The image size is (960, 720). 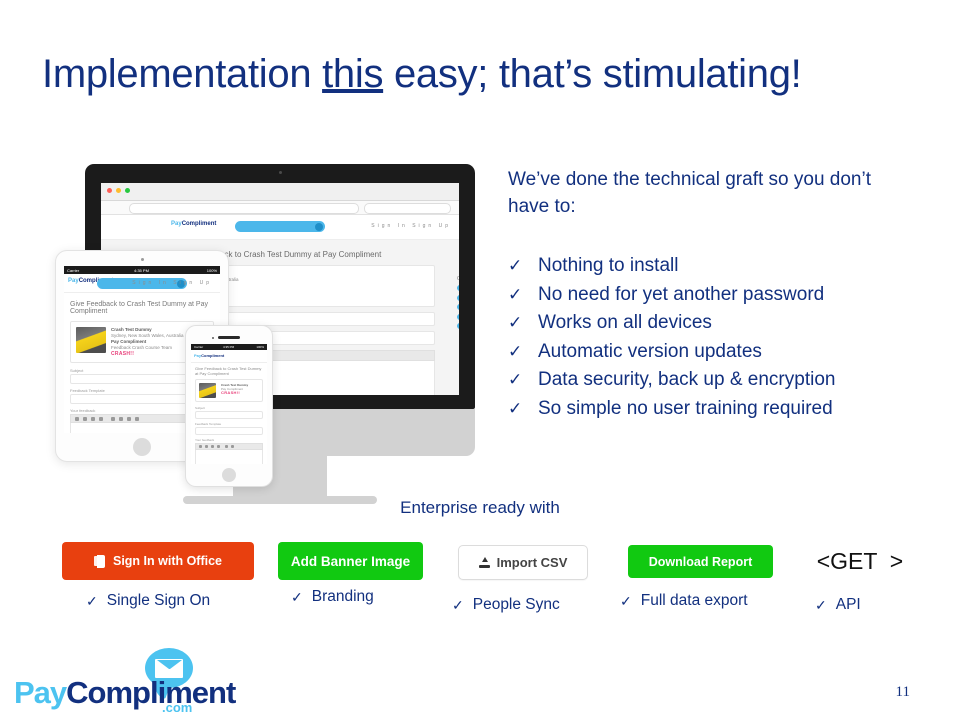 I want to click on logo-wordmark: PayCompliment, so click(x=125, y=693).